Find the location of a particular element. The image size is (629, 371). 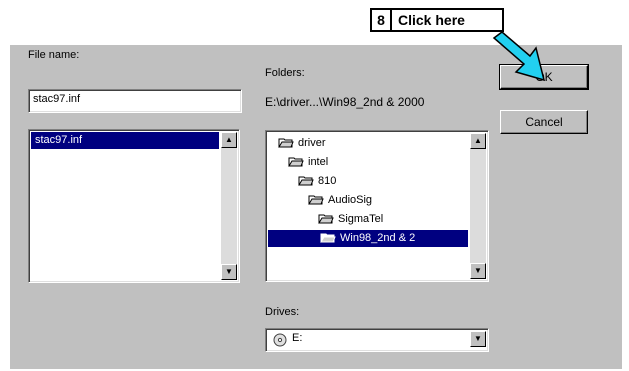

file-list-item: stac97.inf is located at coordinates (125, 140).